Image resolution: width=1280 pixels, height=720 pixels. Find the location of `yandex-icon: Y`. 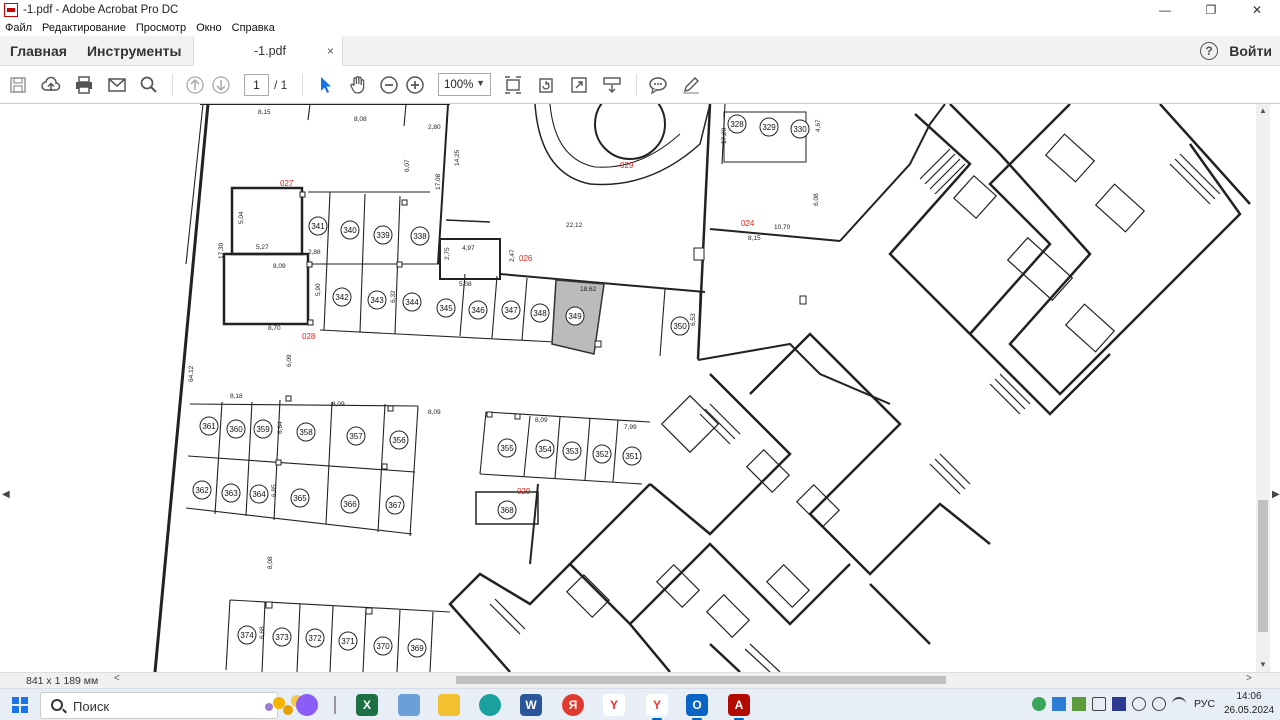

yandex-icon: Y is located at coordinates (614, 705).